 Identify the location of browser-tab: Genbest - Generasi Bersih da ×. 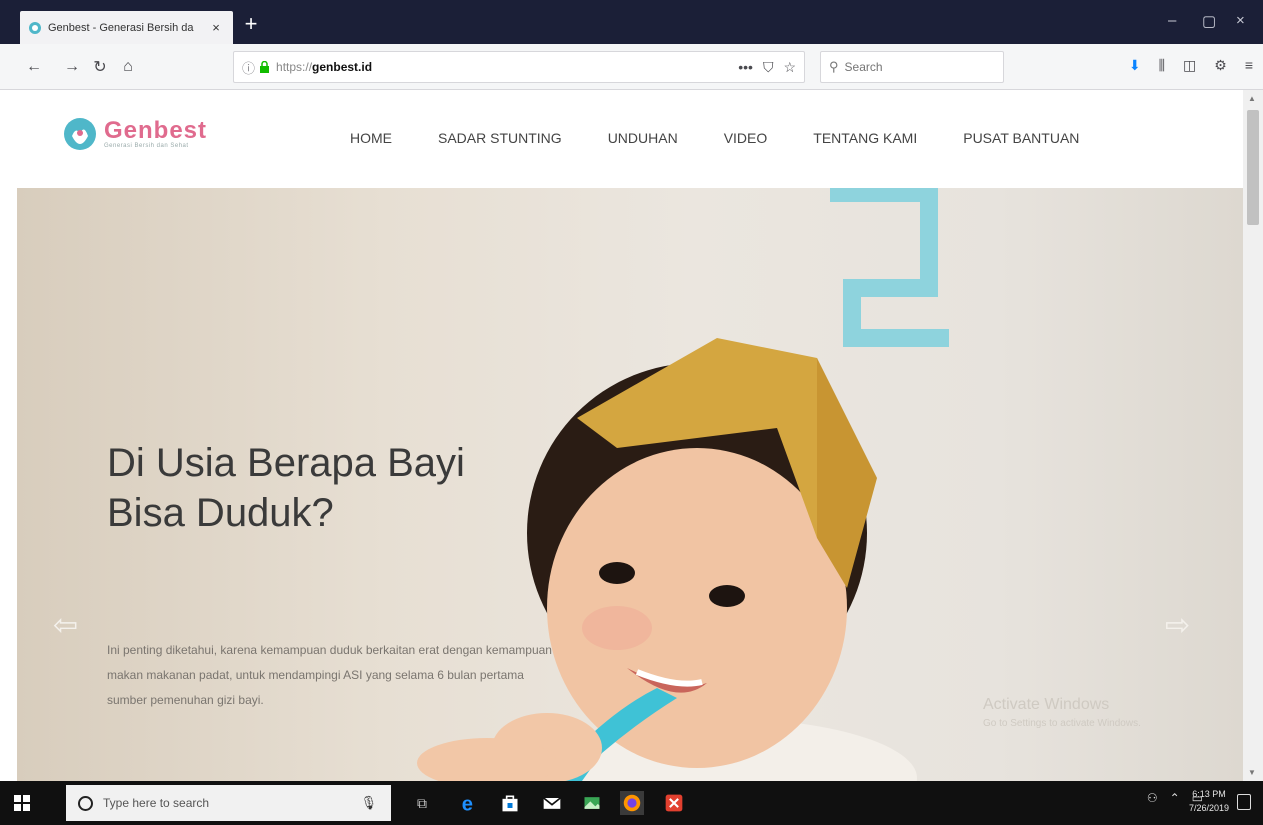
(126, 27).